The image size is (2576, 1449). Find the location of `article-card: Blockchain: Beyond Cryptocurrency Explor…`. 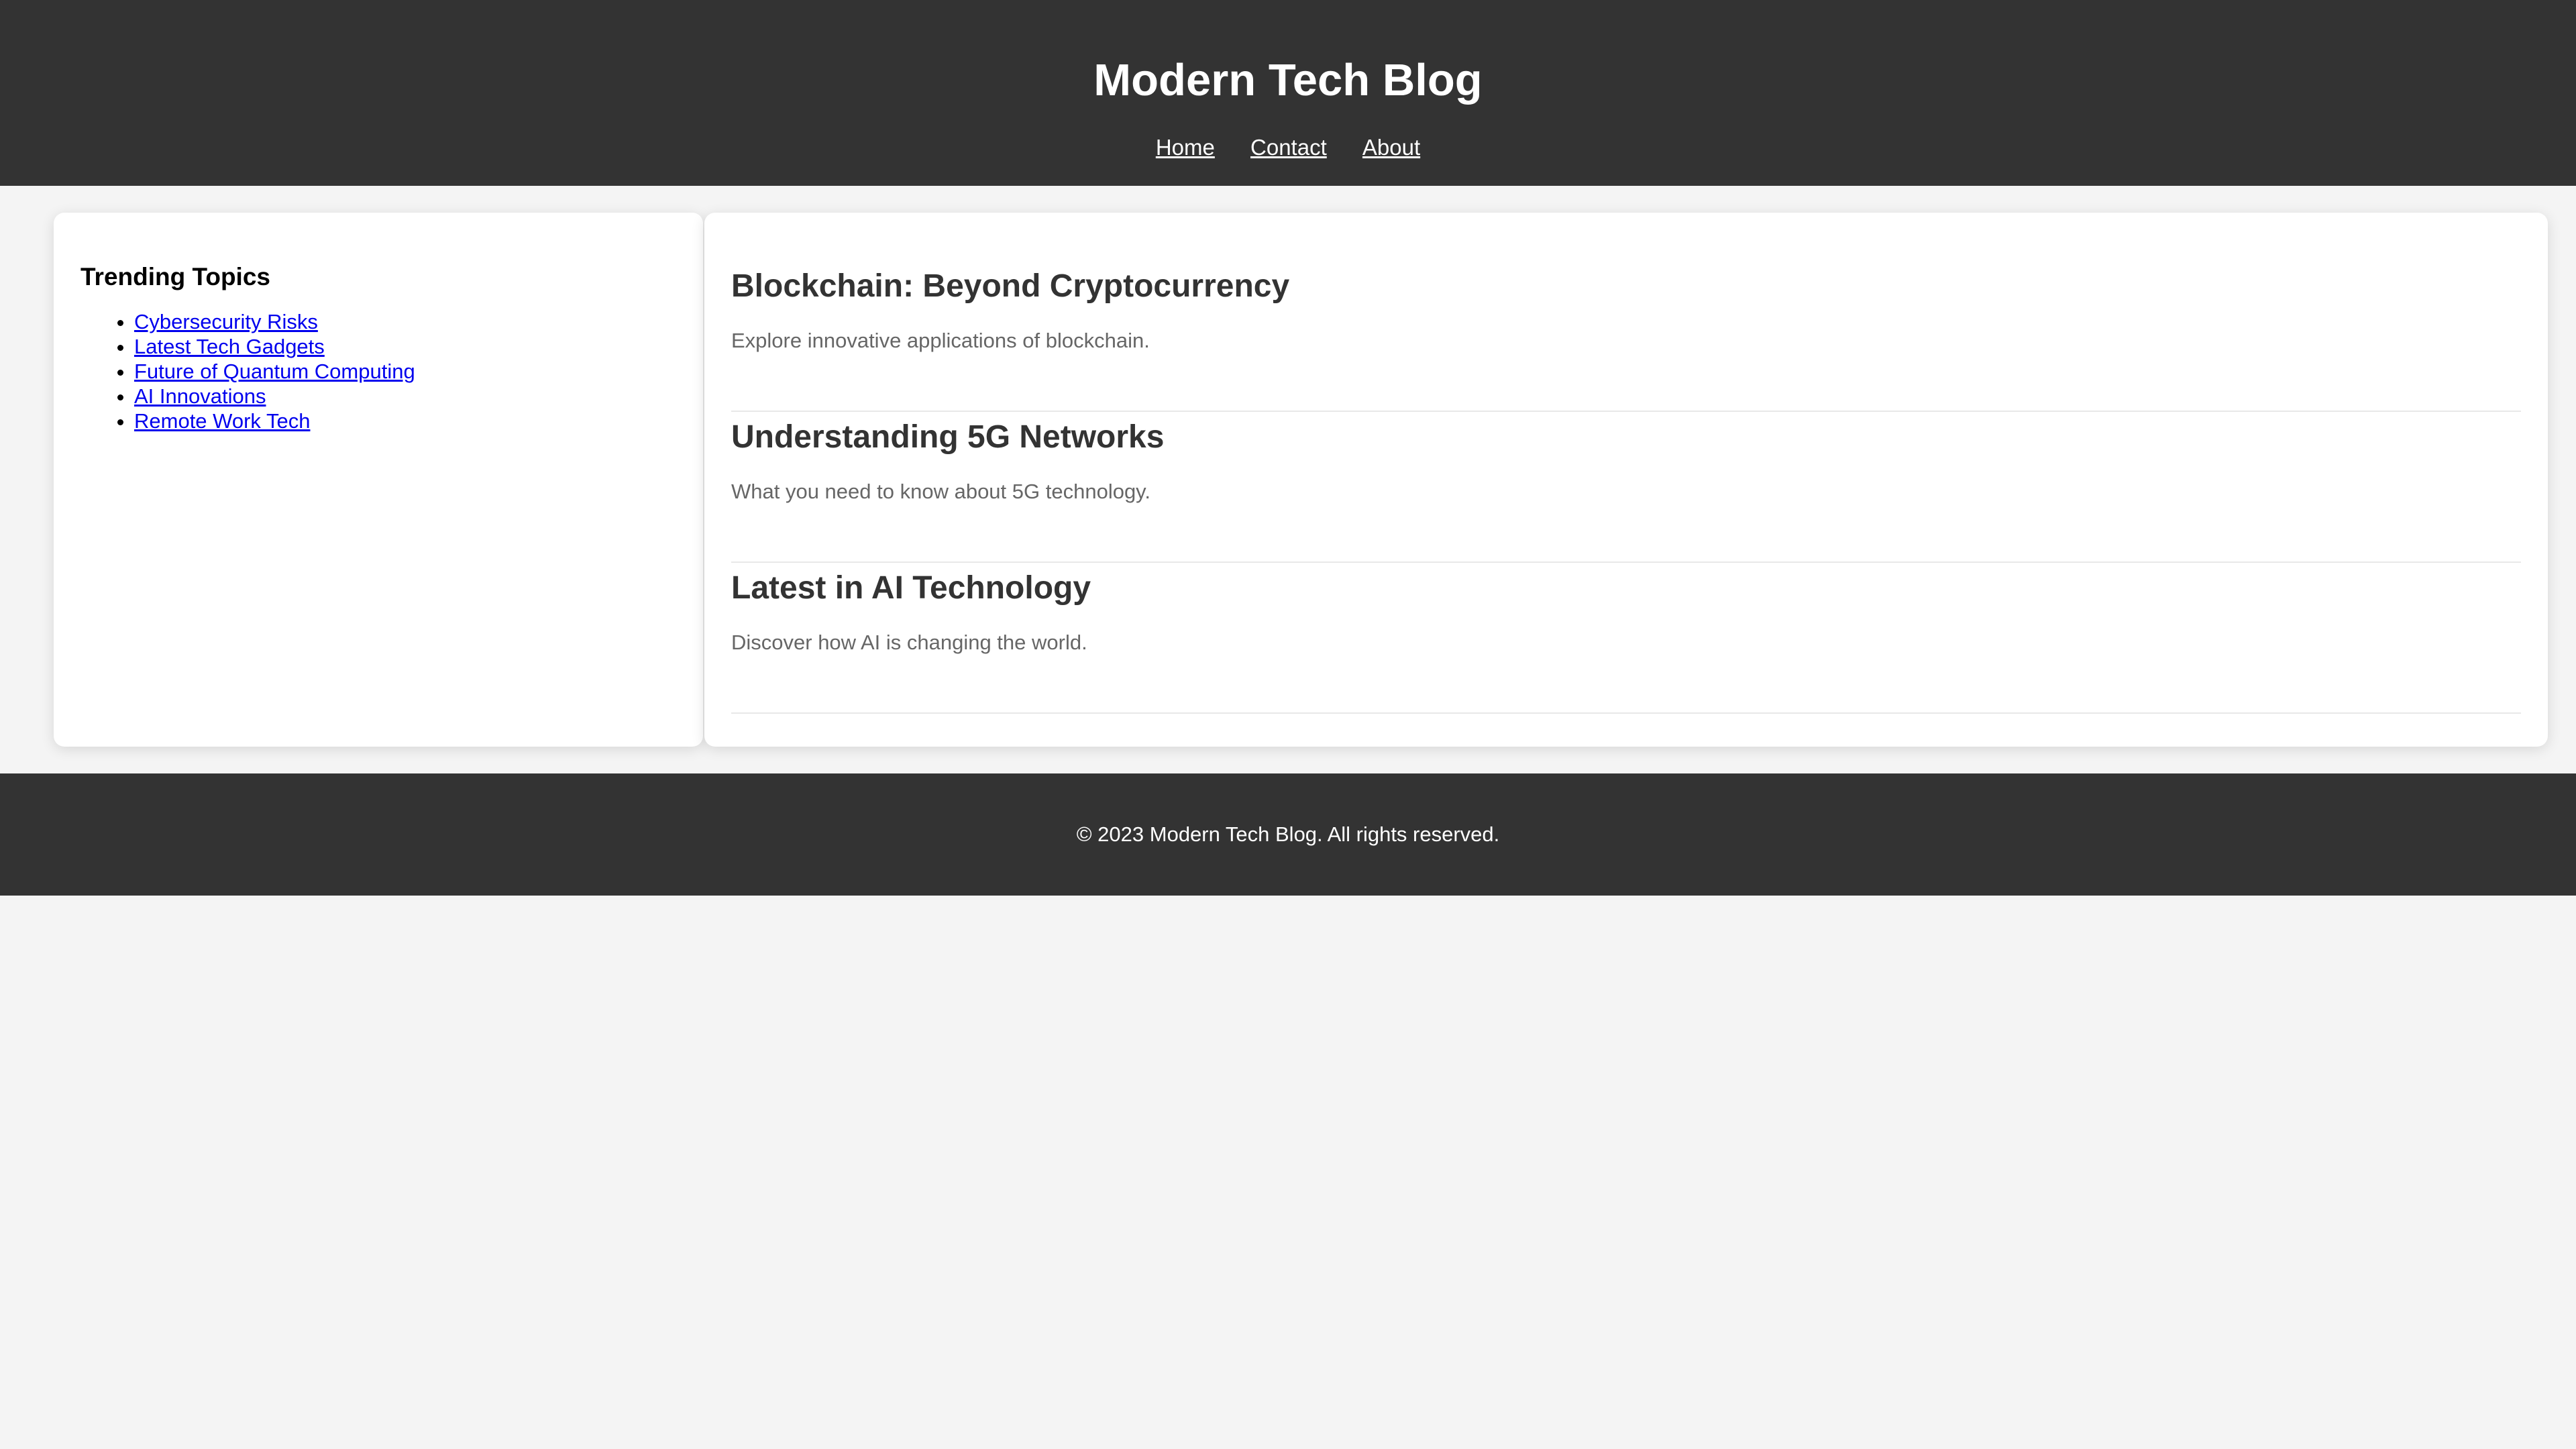

article-card: Blockchain: Beyond Cryptocurrency Explor… is located at coordinates (1626, 336).